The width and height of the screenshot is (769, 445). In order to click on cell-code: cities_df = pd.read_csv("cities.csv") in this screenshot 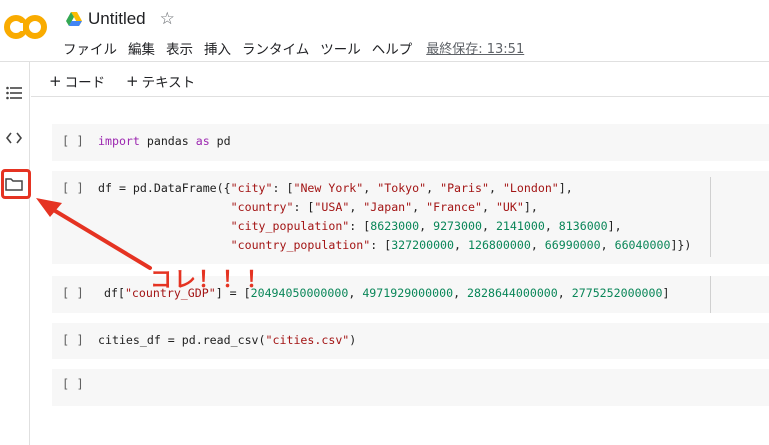, I will do `click(227, 340)`.